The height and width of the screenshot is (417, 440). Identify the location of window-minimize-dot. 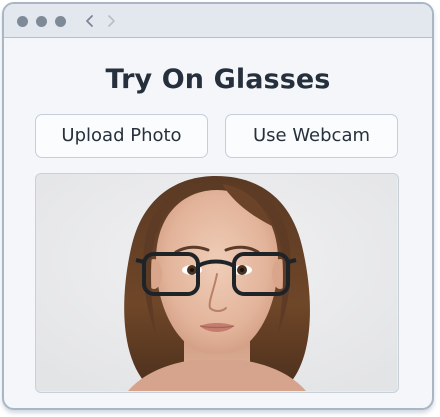
(41, 21).